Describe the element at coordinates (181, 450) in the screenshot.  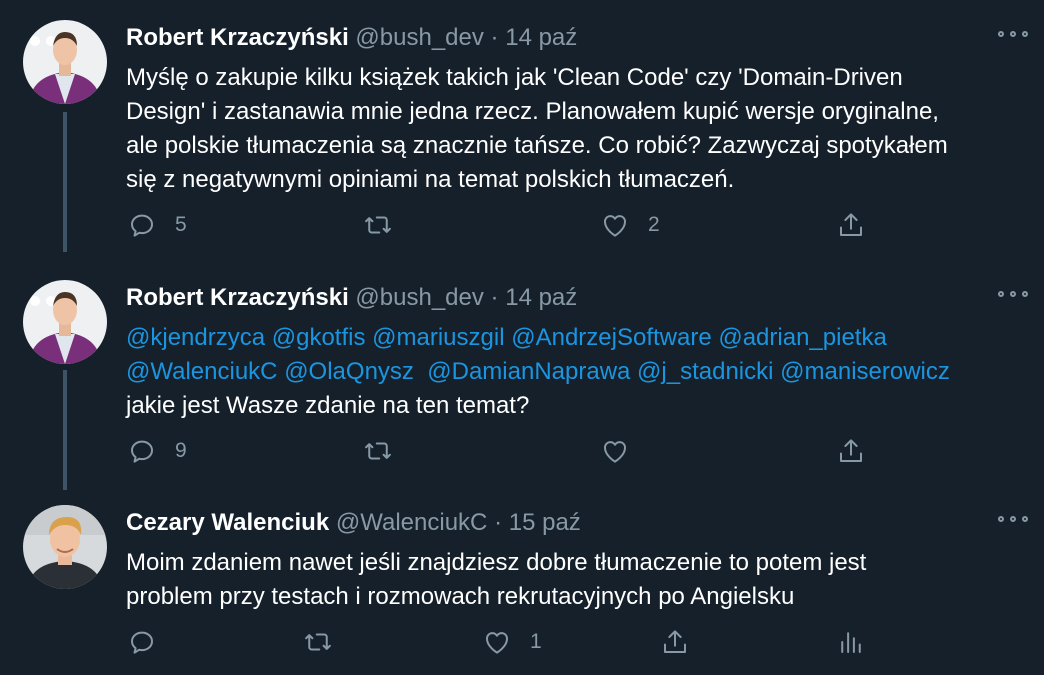
I see `reply-count: 9` at that location.